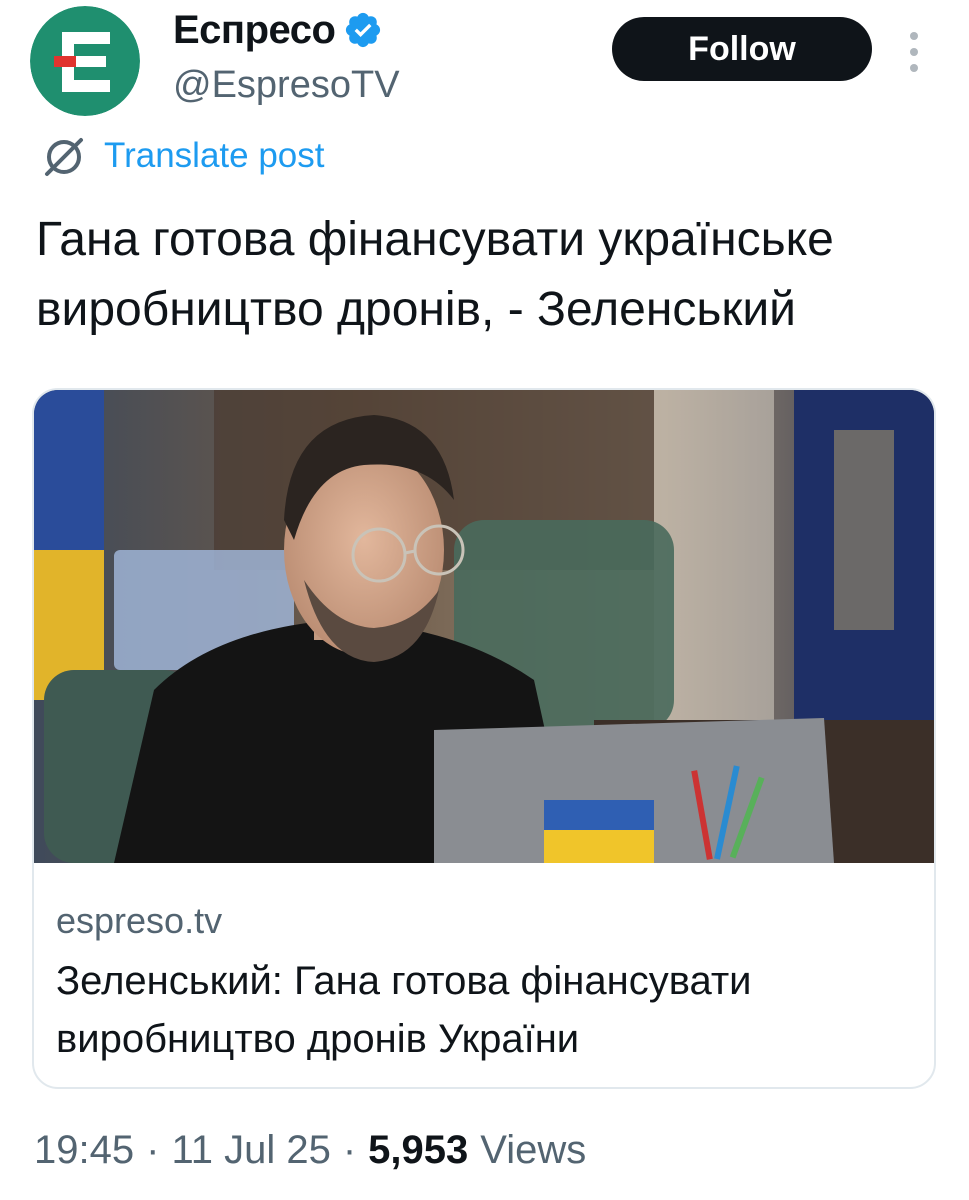  I want to click on post-time: 19:45, so click(84, 1150).